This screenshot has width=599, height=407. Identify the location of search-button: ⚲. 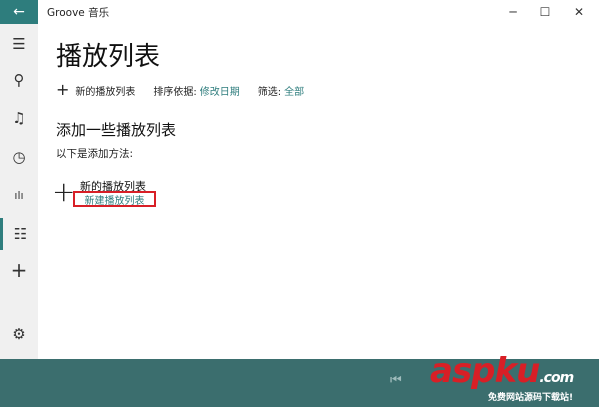
(19, 80).